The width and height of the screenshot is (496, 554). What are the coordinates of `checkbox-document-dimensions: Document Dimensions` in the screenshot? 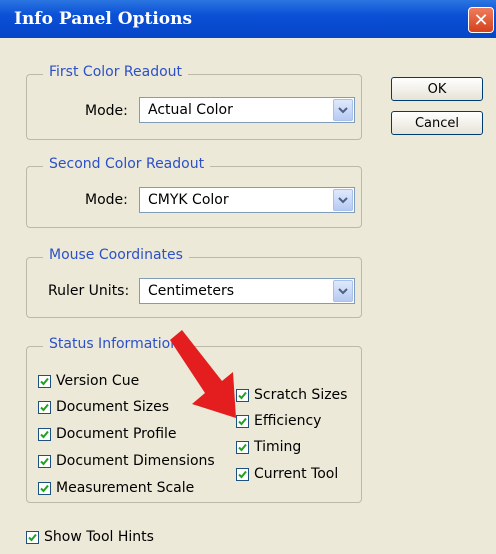 It's located at (126, 461).